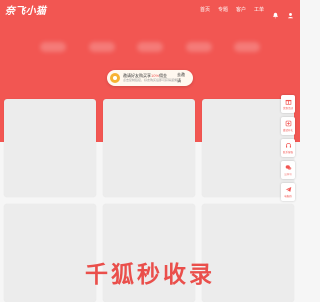  Describe the element at coordinates (287, 130) in the screenshot. I see `sidebar-item-label: 邀请有礼` at that location.